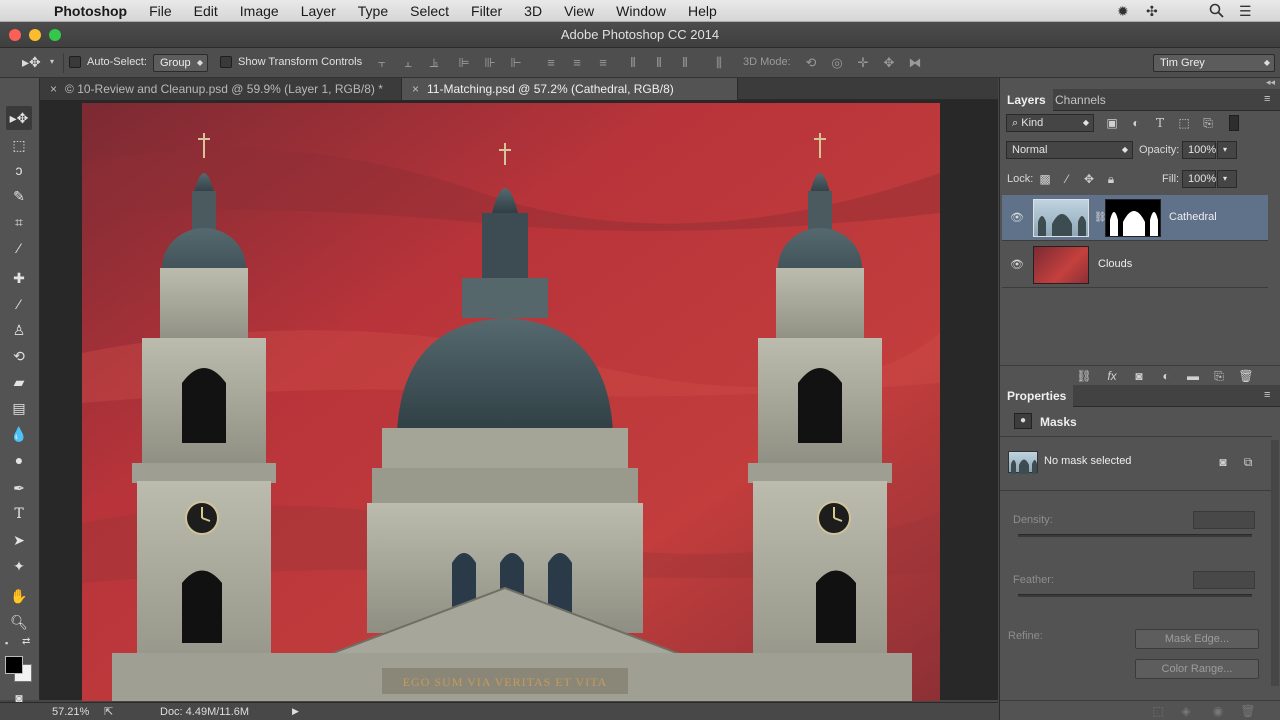 This screenshot has height=720, width=1280. What do you see at coordinates (1084, 376) in the screenshot?
I see `link-layers-icon: ⛓` at bounding box center [1084, 376].